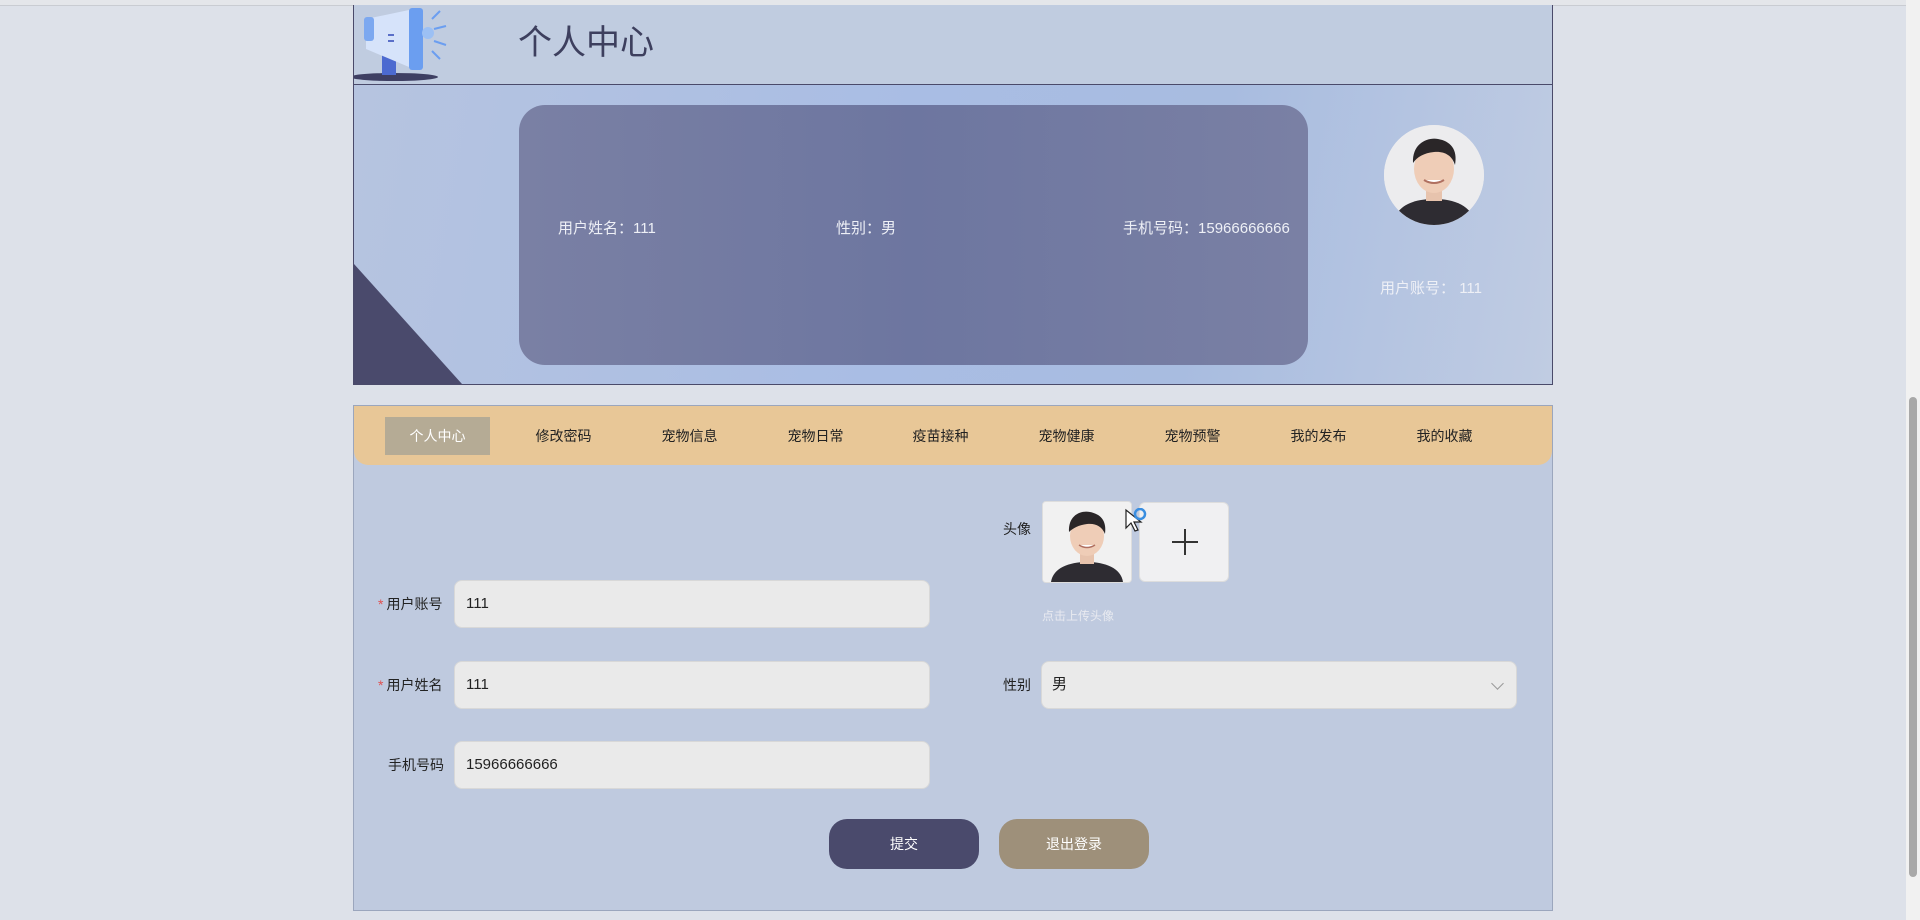 The height and width of the screenshot is (920, 1920). What do you see at coordinates (408, 324) in the screenshot?
I see `decorative-triangle` at bounding box center [408, 324].